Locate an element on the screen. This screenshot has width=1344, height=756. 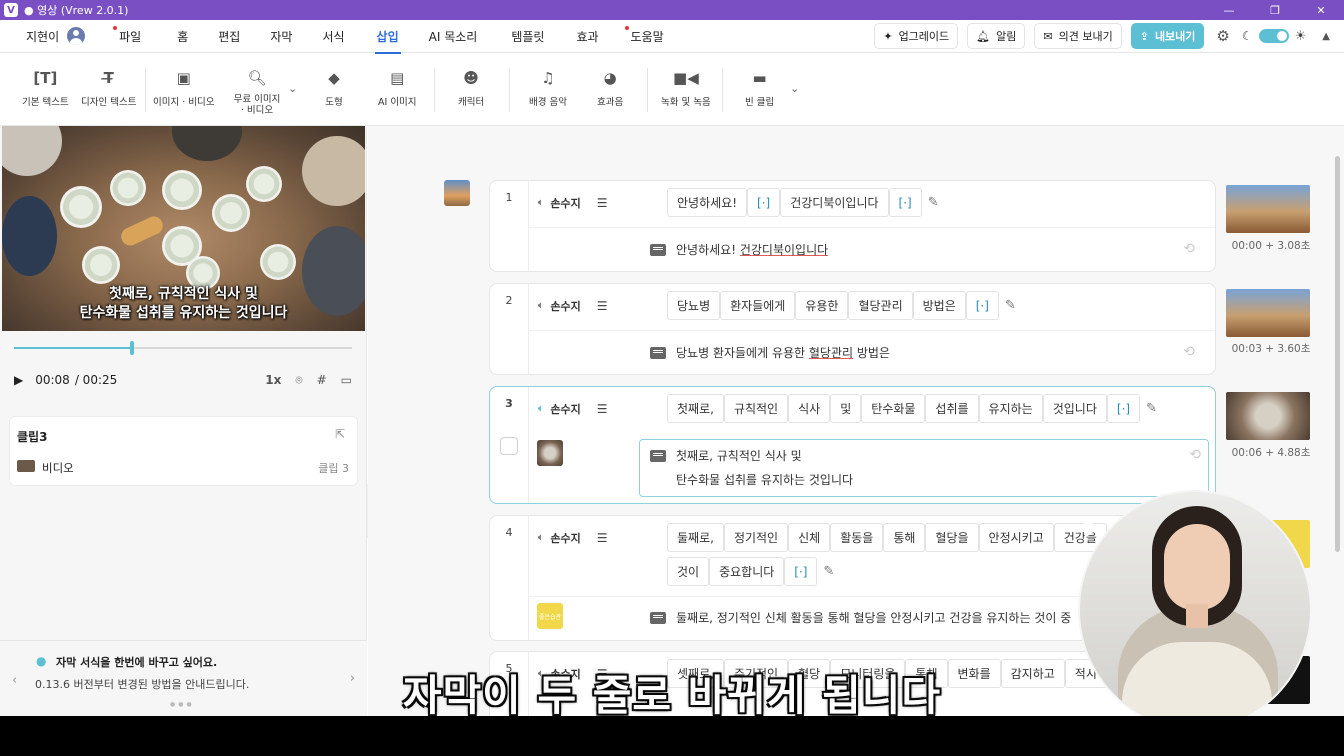
menu-9: 효과 is located at coordinates (587, 36).